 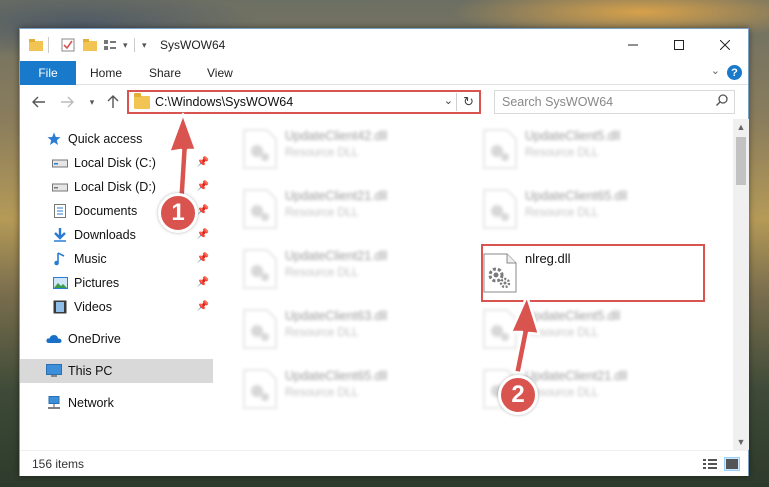 What do you see at coordinates (448, 100) in the screenshot?
I see `chevron-down-icon: ⌄` at bounding box center [448, 100].